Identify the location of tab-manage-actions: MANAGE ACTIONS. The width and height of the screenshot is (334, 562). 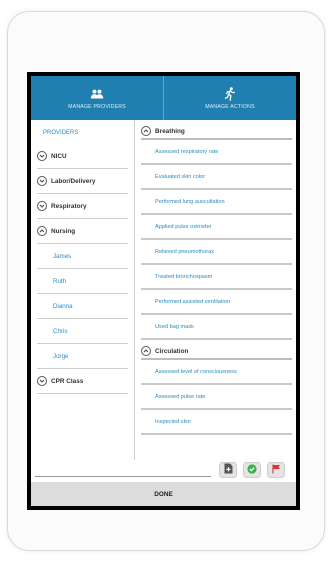
(229, 98).